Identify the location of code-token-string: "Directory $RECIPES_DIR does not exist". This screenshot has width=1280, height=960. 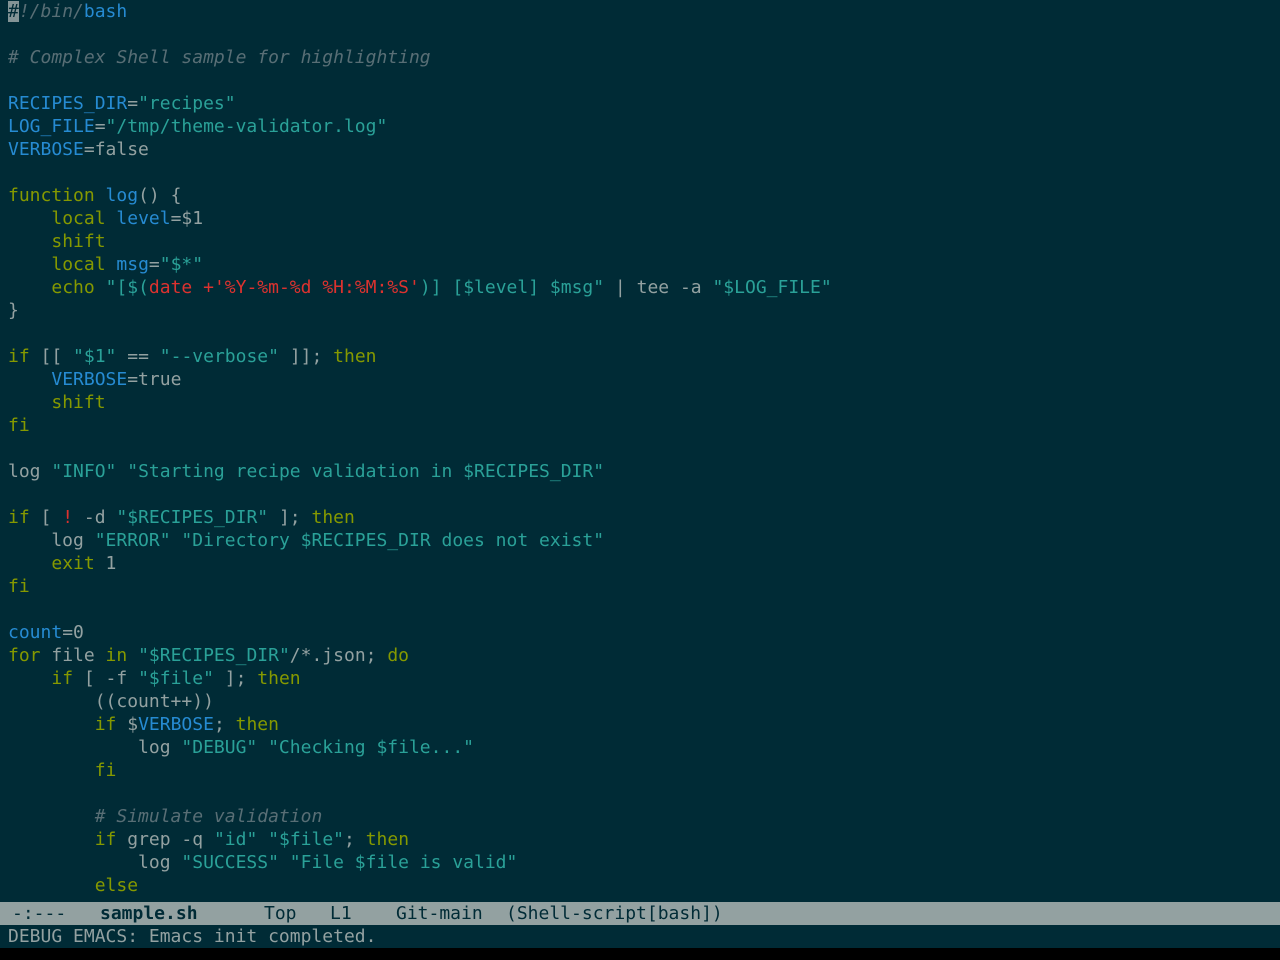
(393, 540).